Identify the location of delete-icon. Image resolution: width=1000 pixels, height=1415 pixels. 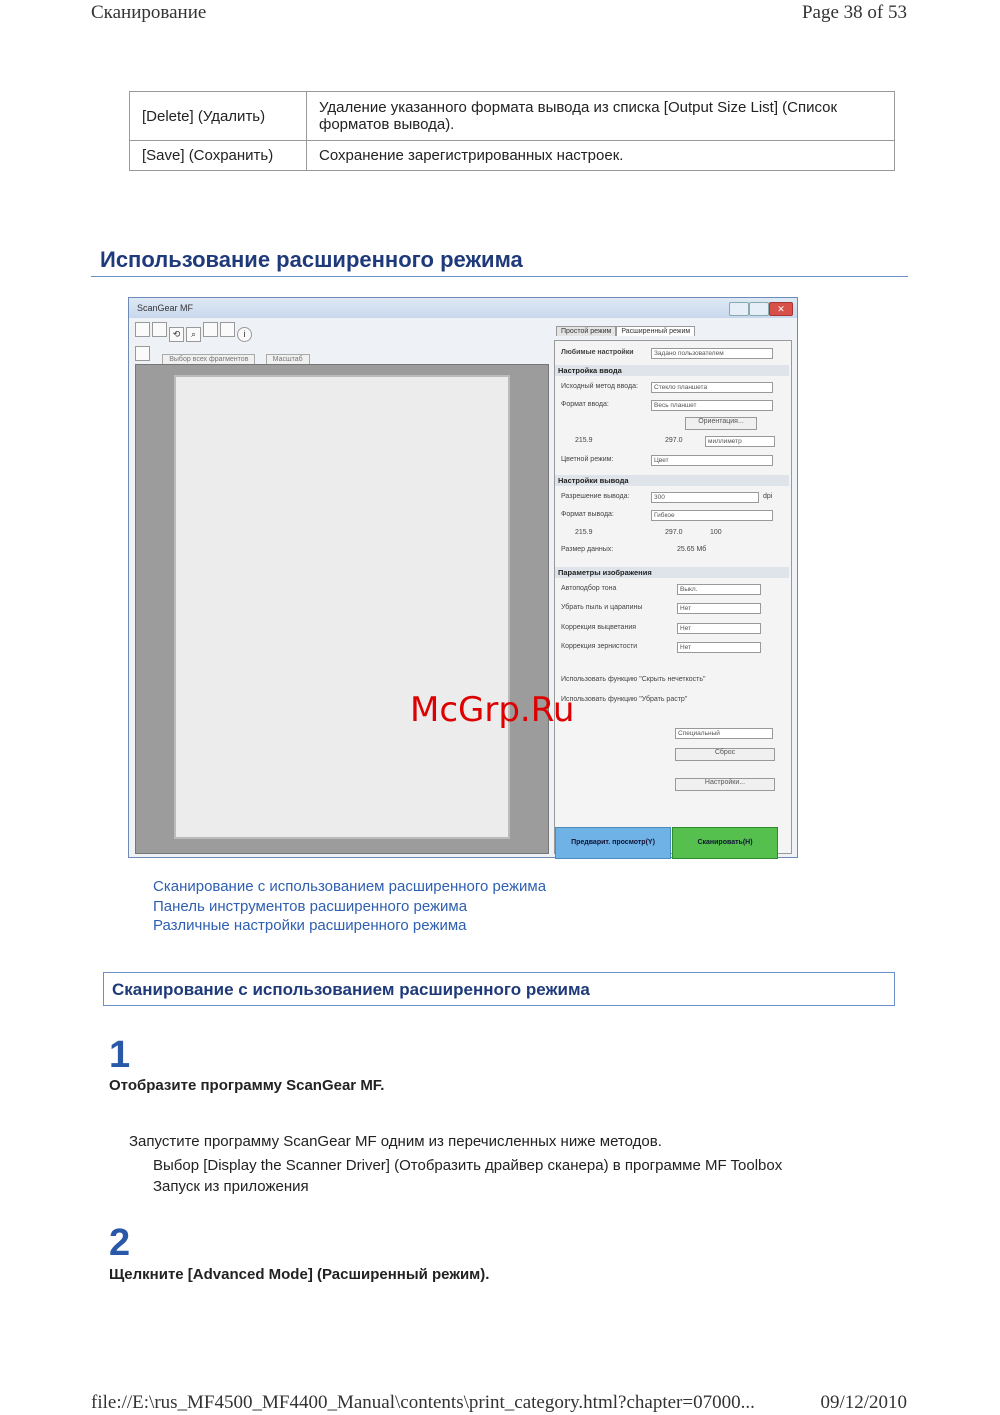
(227, 329).